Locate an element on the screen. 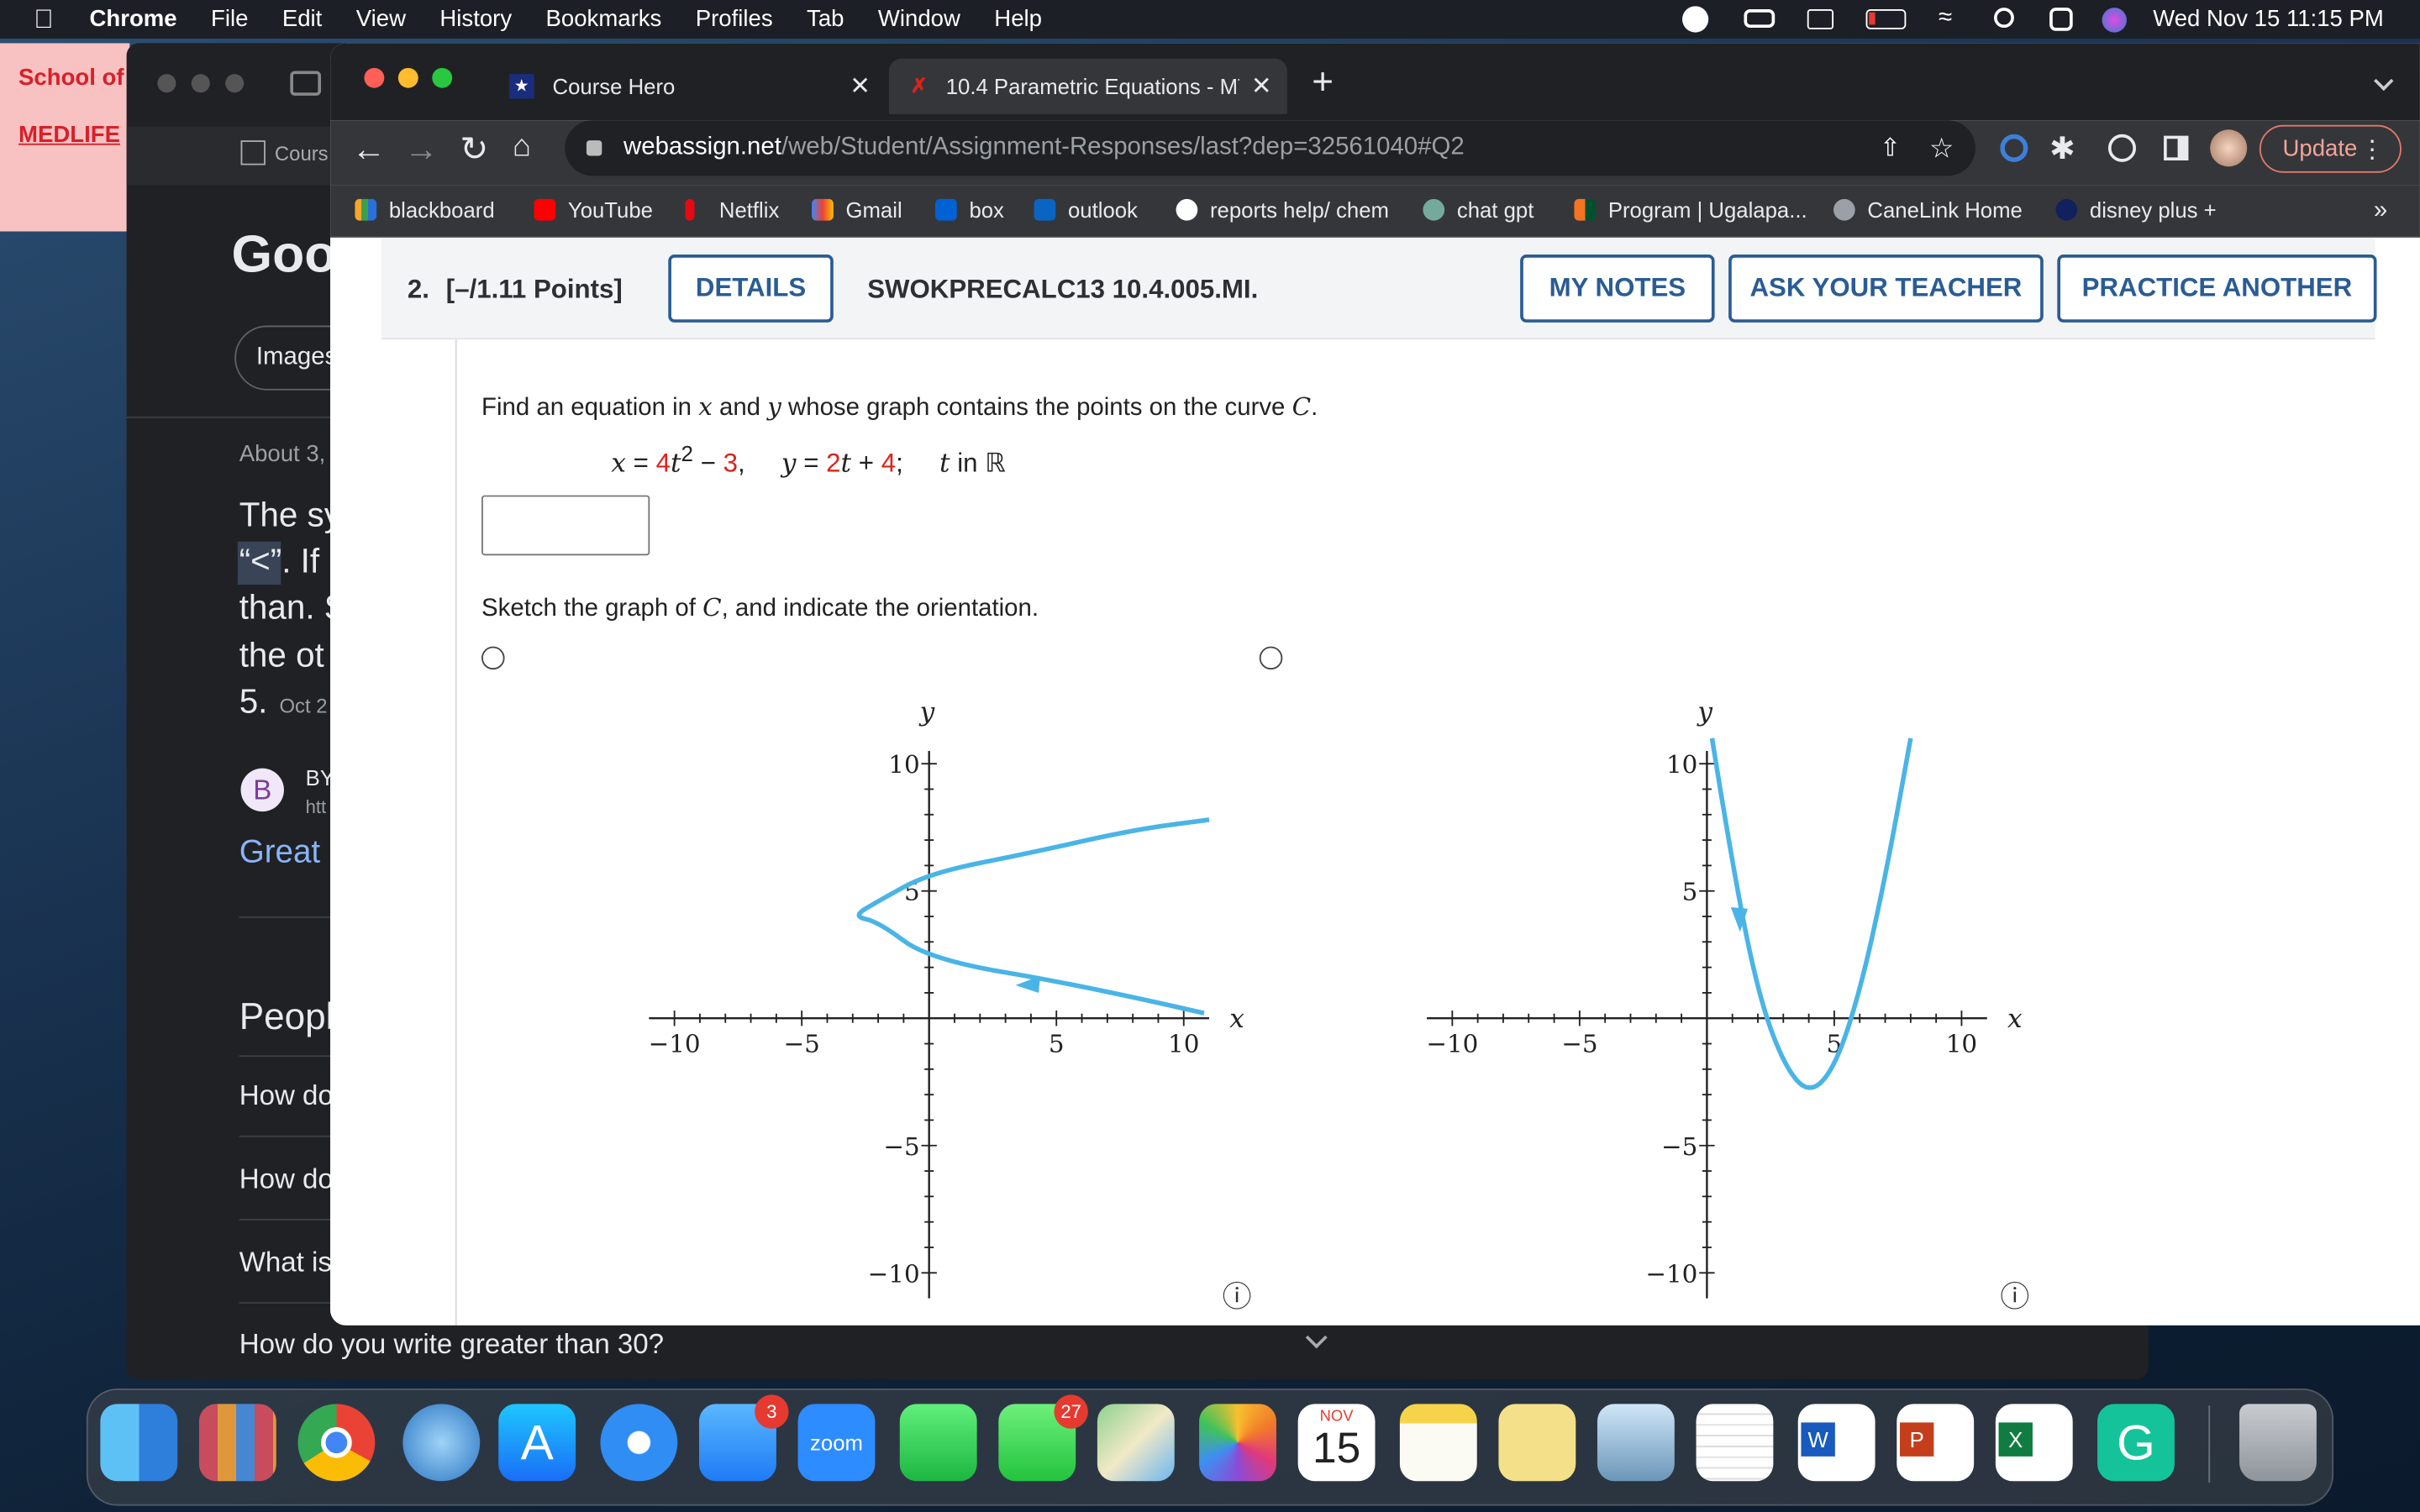 Image resolution: width=2420 pixels, height=1512 pixels. home-icon: ⌂ is located at coordinates (522, 147).